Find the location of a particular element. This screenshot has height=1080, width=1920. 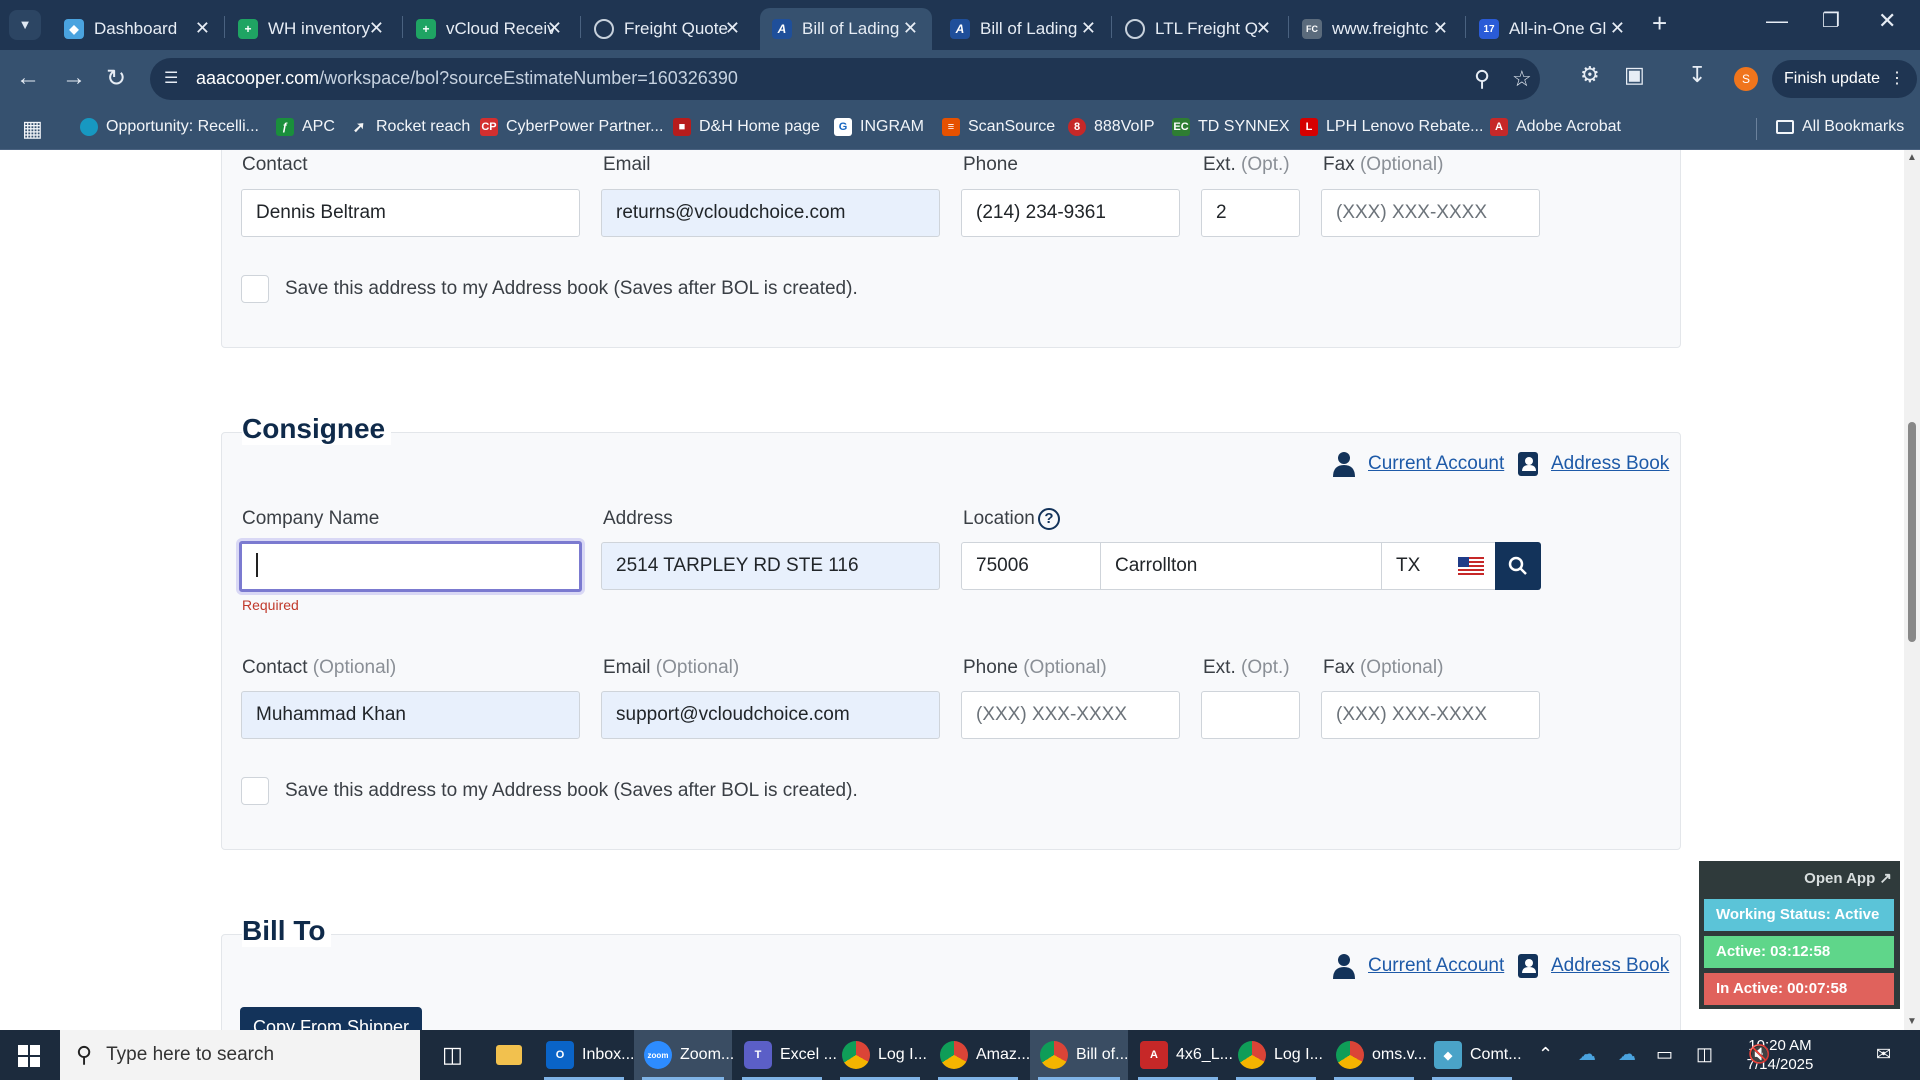

file-explorer-icon is located at coordinates (508, 1055).